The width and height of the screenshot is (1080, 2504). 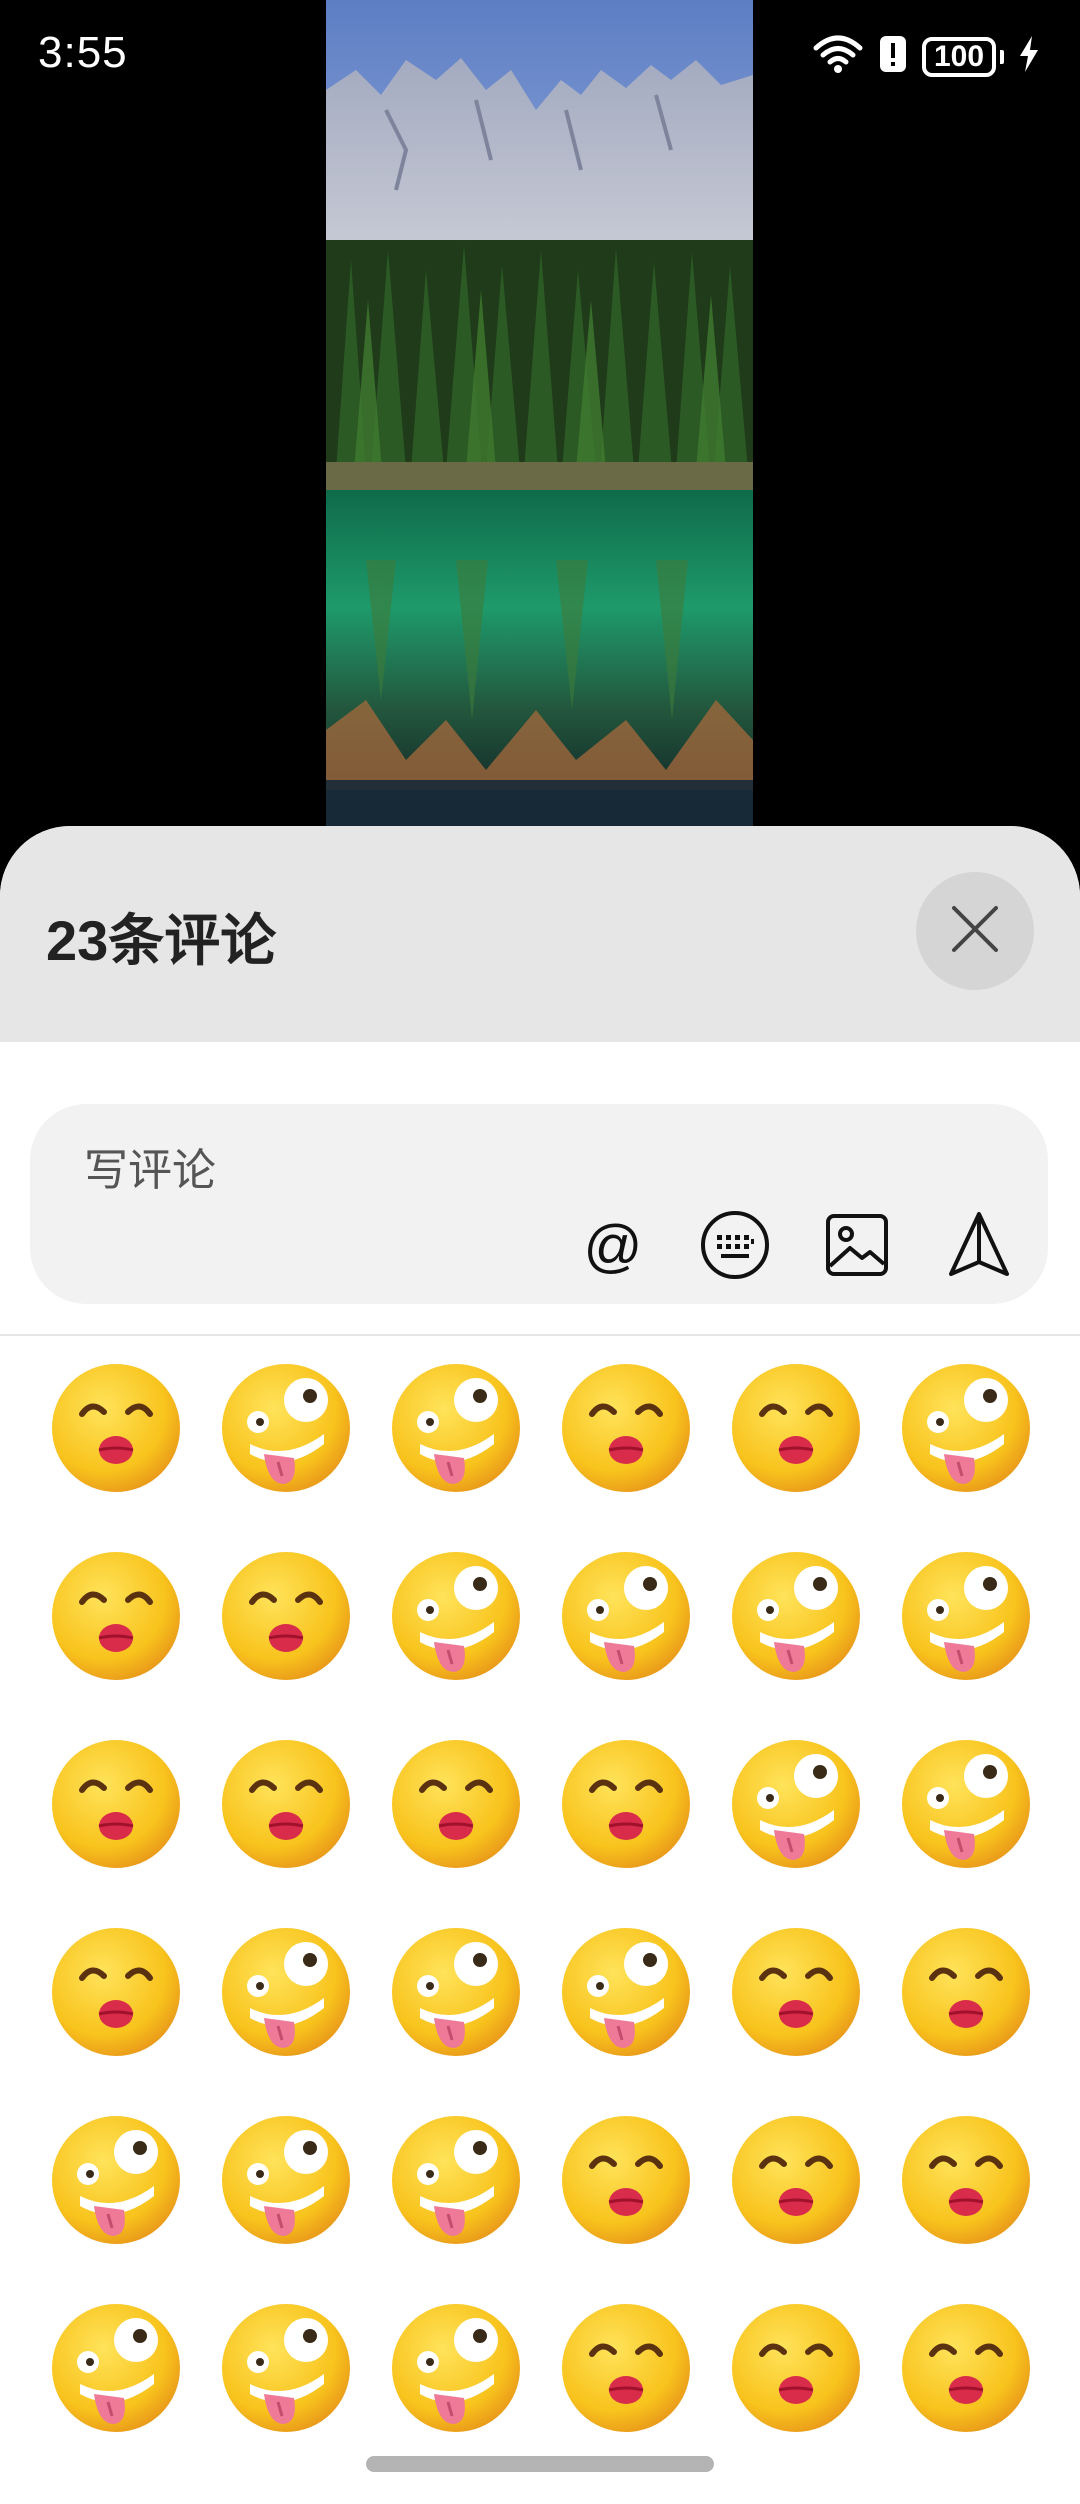 What do you see at coordinates (150, 1170) in the screenshot?
I see `comment-input-placeholder: 写评论` at bounding box center [150, 1170].